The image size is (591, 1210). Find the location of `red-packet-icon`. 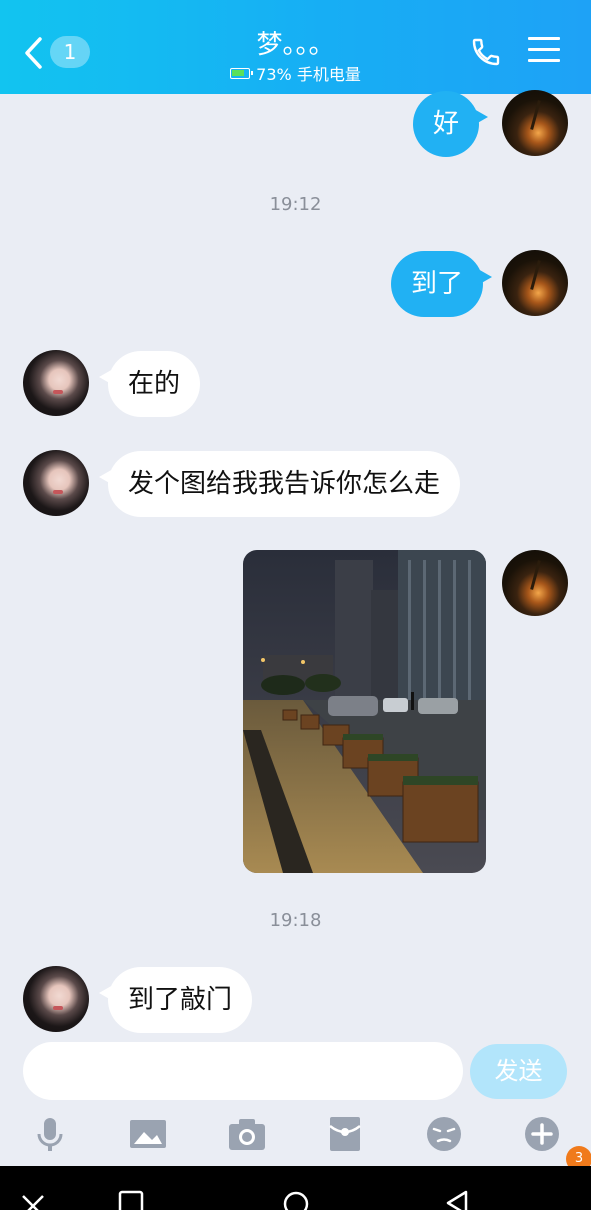

red-packet-icon is located at coordinates (345, 1134).